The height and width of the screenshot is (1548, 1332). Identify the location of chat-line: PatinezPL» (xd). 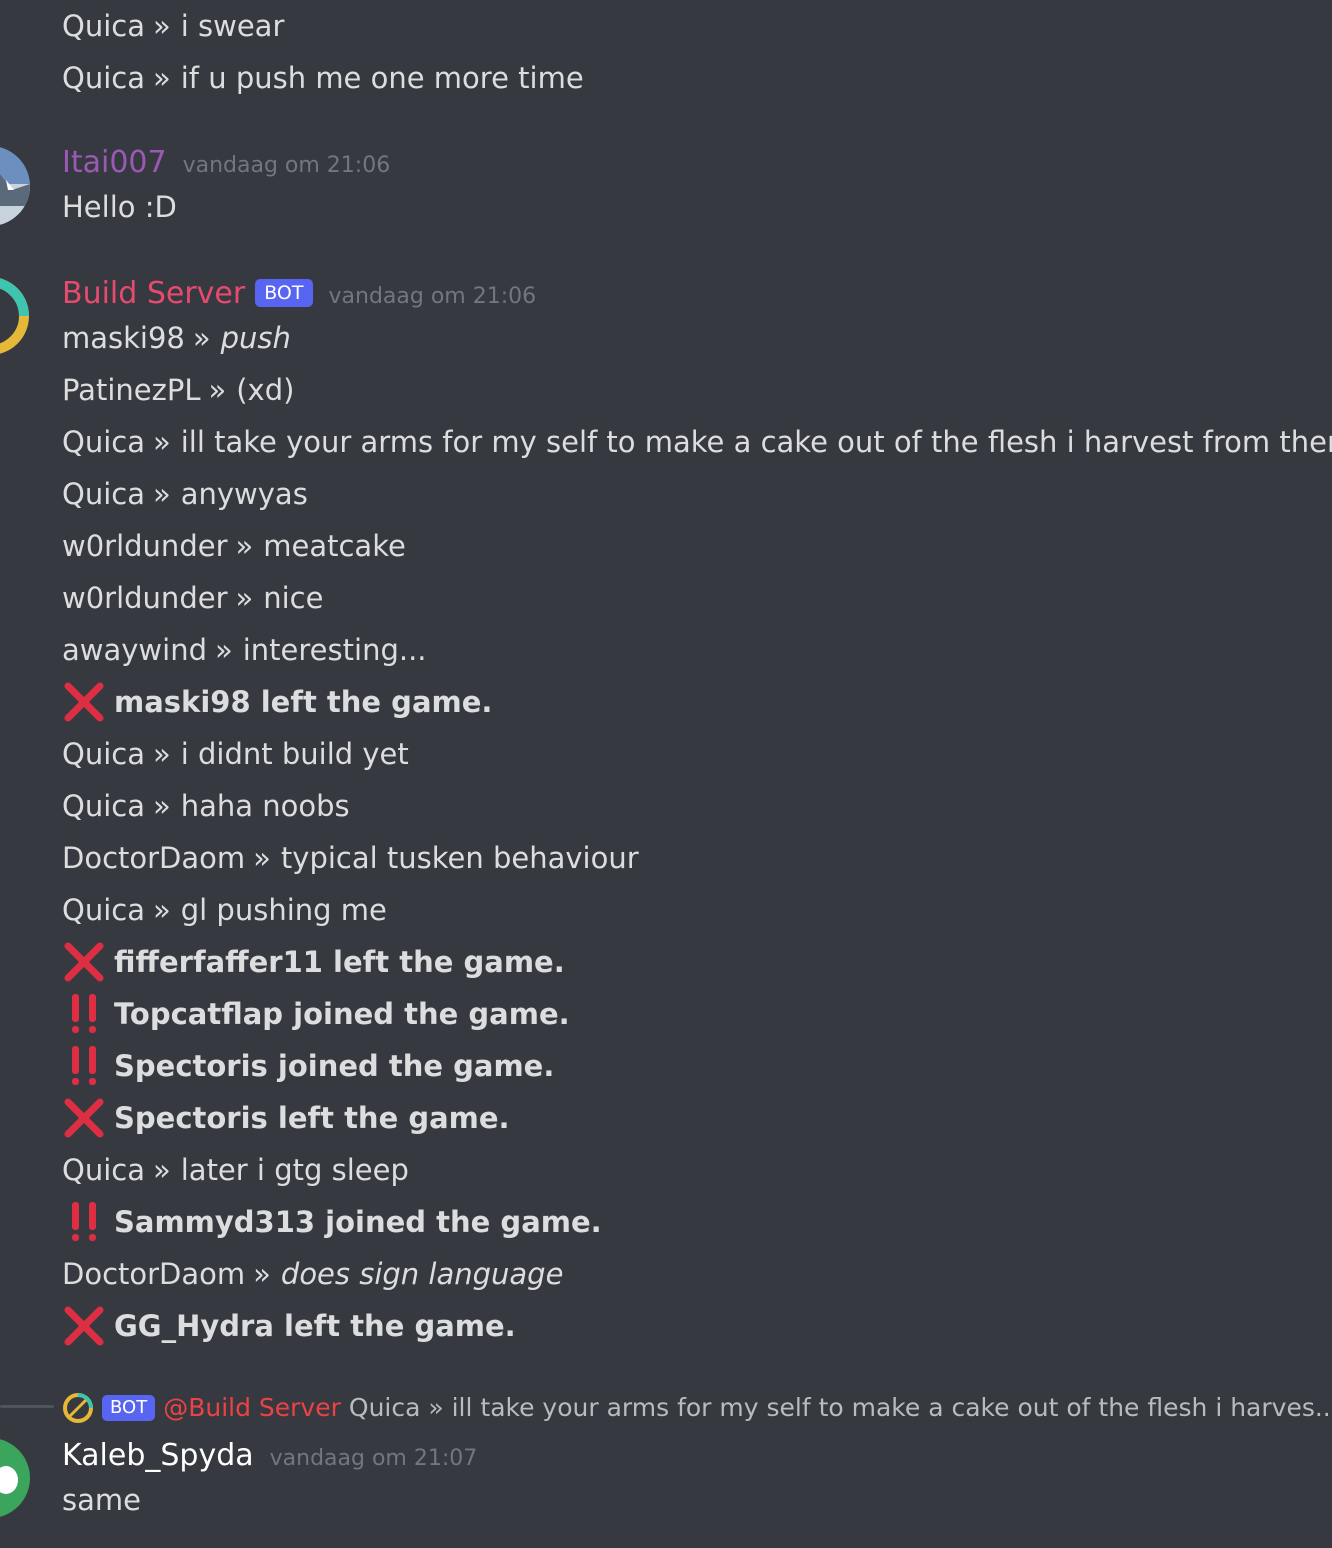
(178, 390).